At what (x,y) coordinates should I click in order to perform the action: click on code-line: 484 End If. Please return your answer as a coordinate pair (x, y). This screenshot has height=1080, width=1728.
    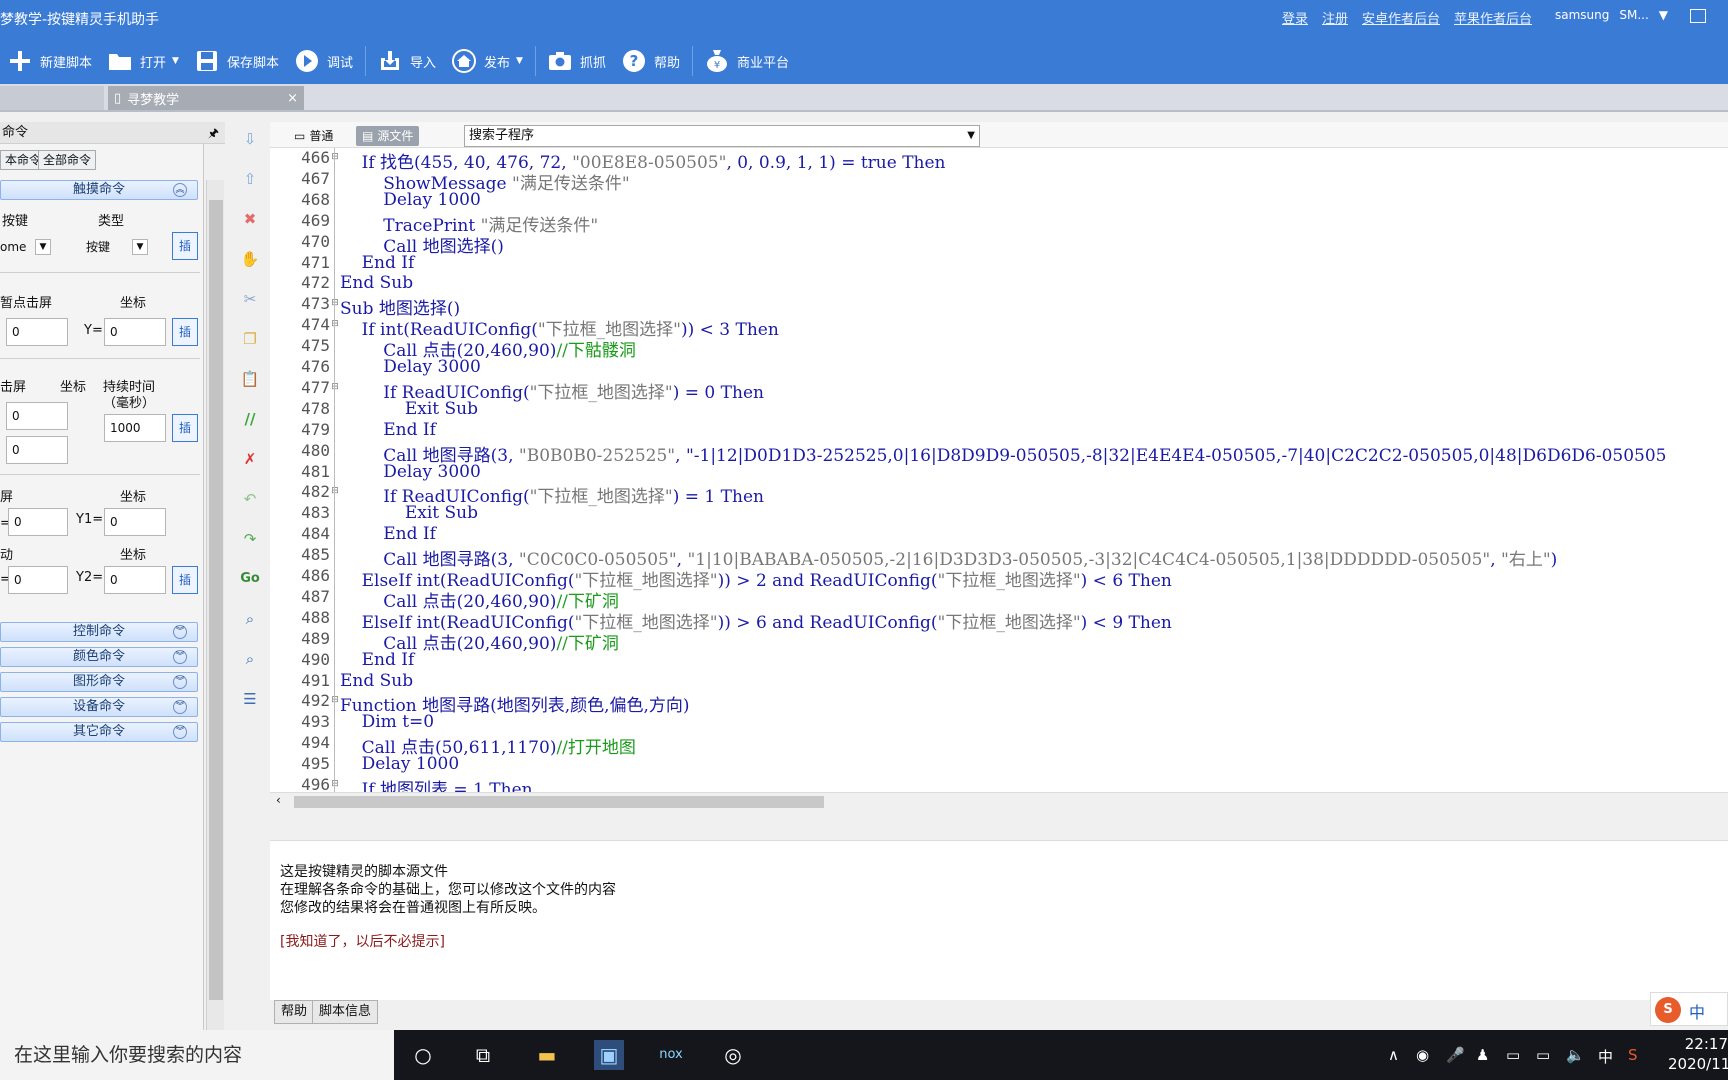
    Looking at the image, I should click on (999, 534).